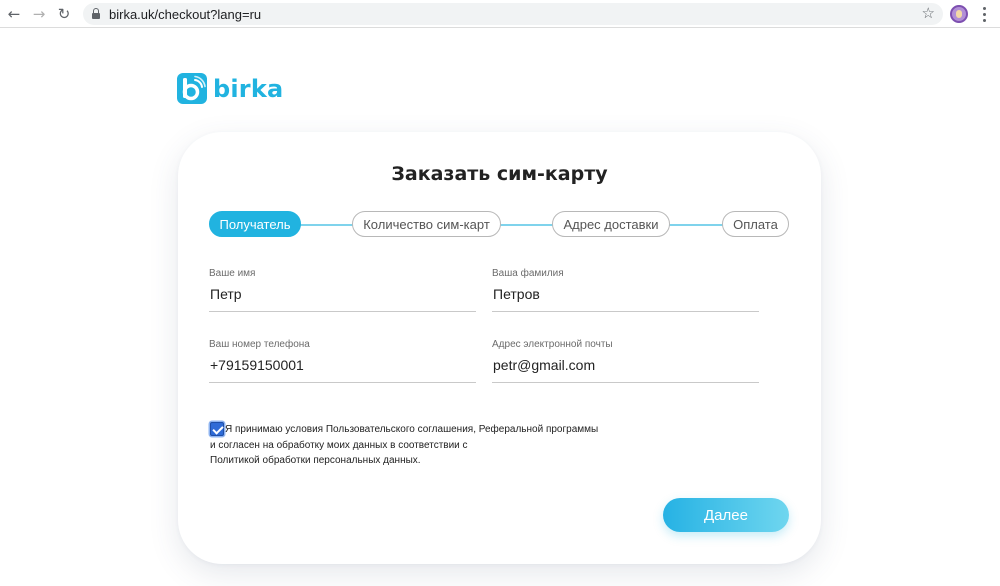 This screenshot has width=1000, height=586. I want to click on email-label: Адрес электронной почты, so click(552, 344).